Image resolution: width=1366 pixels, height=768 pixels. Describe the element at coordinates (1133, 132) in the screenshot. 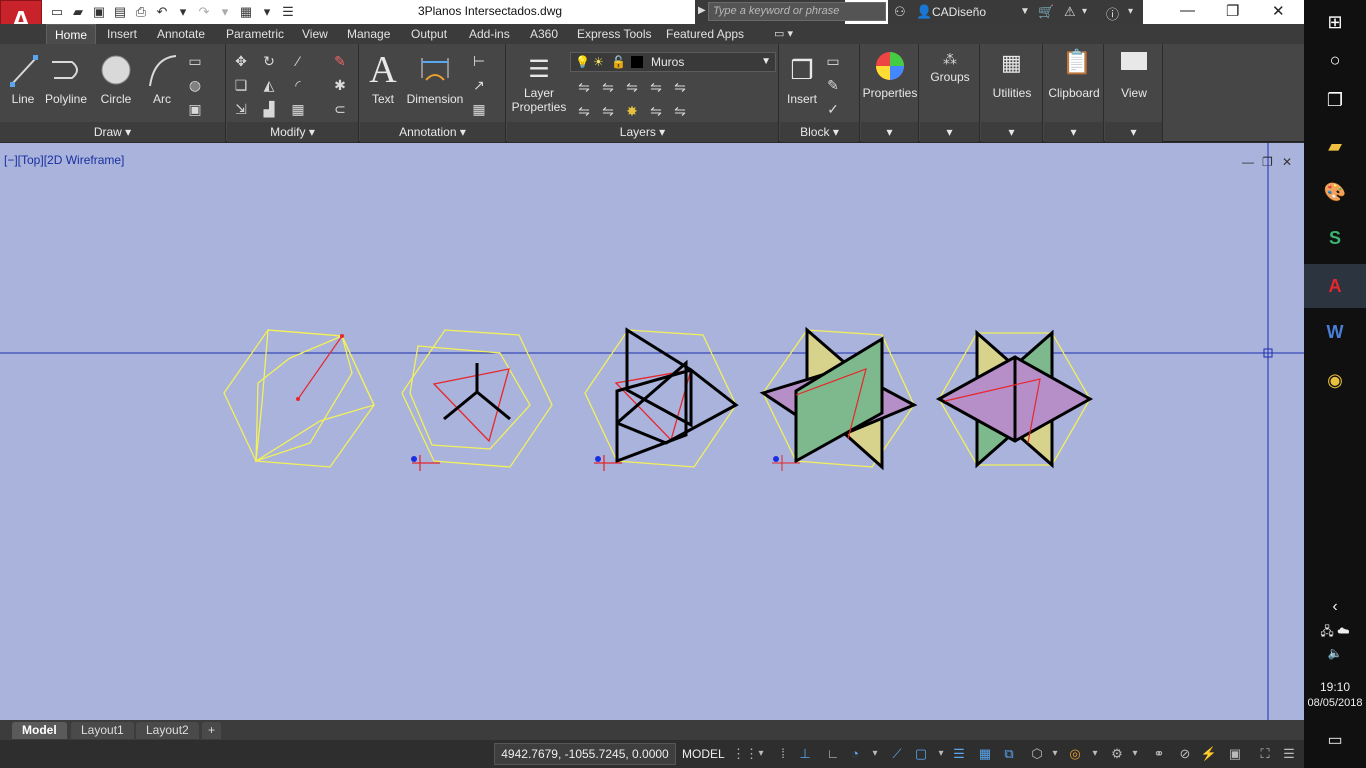

I see `view-expand-icon: ▾` at that location.